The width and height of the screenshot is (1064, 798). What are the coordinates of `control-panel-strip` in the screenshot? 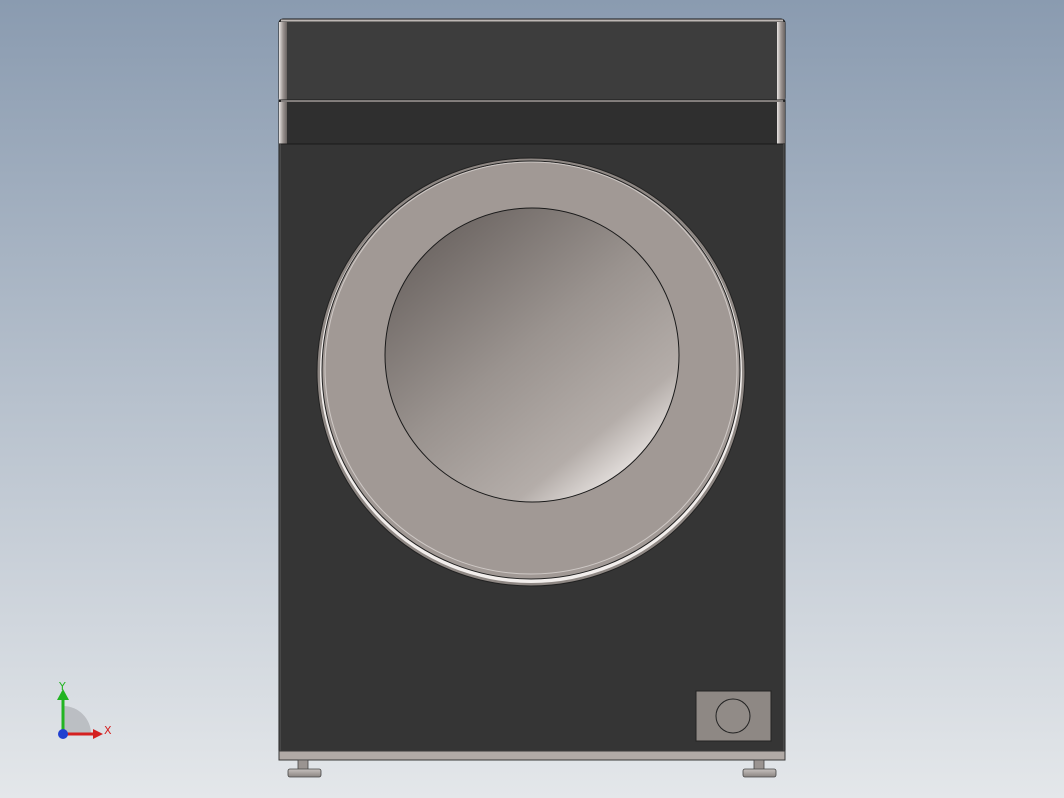 It's located at (532, 122).